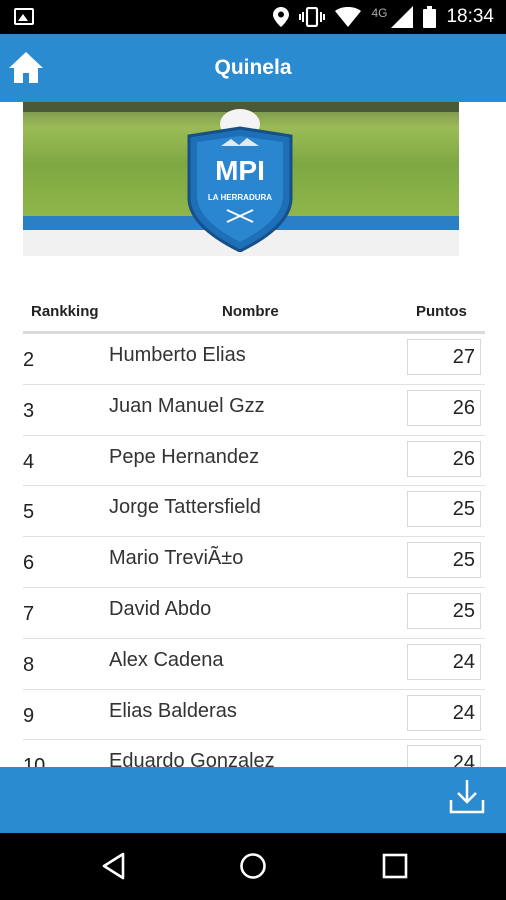 The height and width of the screenshot is (900, 506). What do you see at coordinates (250, 311) in the screenshot?
I see `header-name: Nombre` at bounding box center [250, 311].